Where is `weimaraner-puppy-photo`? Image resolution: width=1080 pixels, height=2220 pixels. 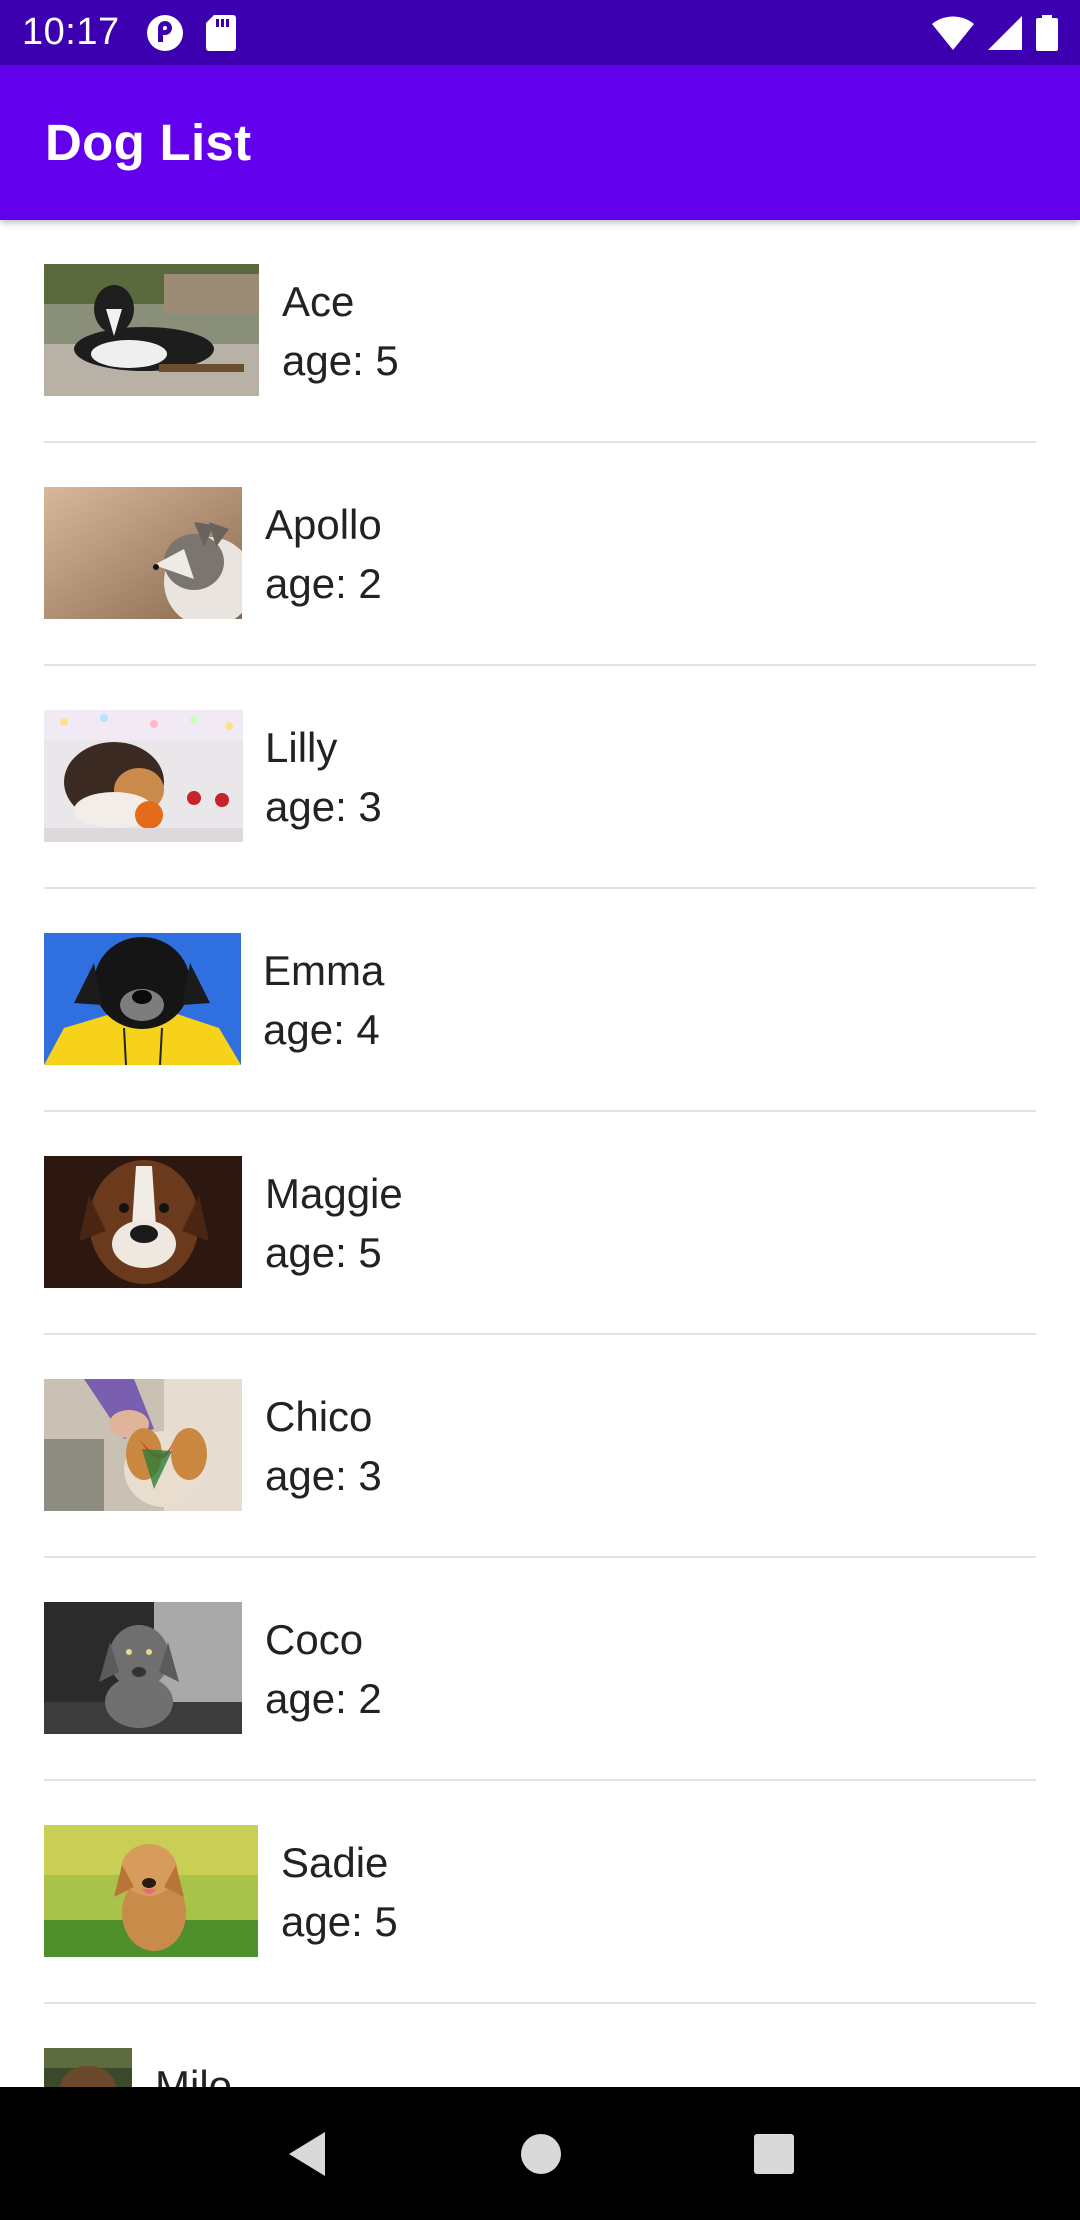
weimaraner-puppy-photo is located at coordinates (143, 1668).